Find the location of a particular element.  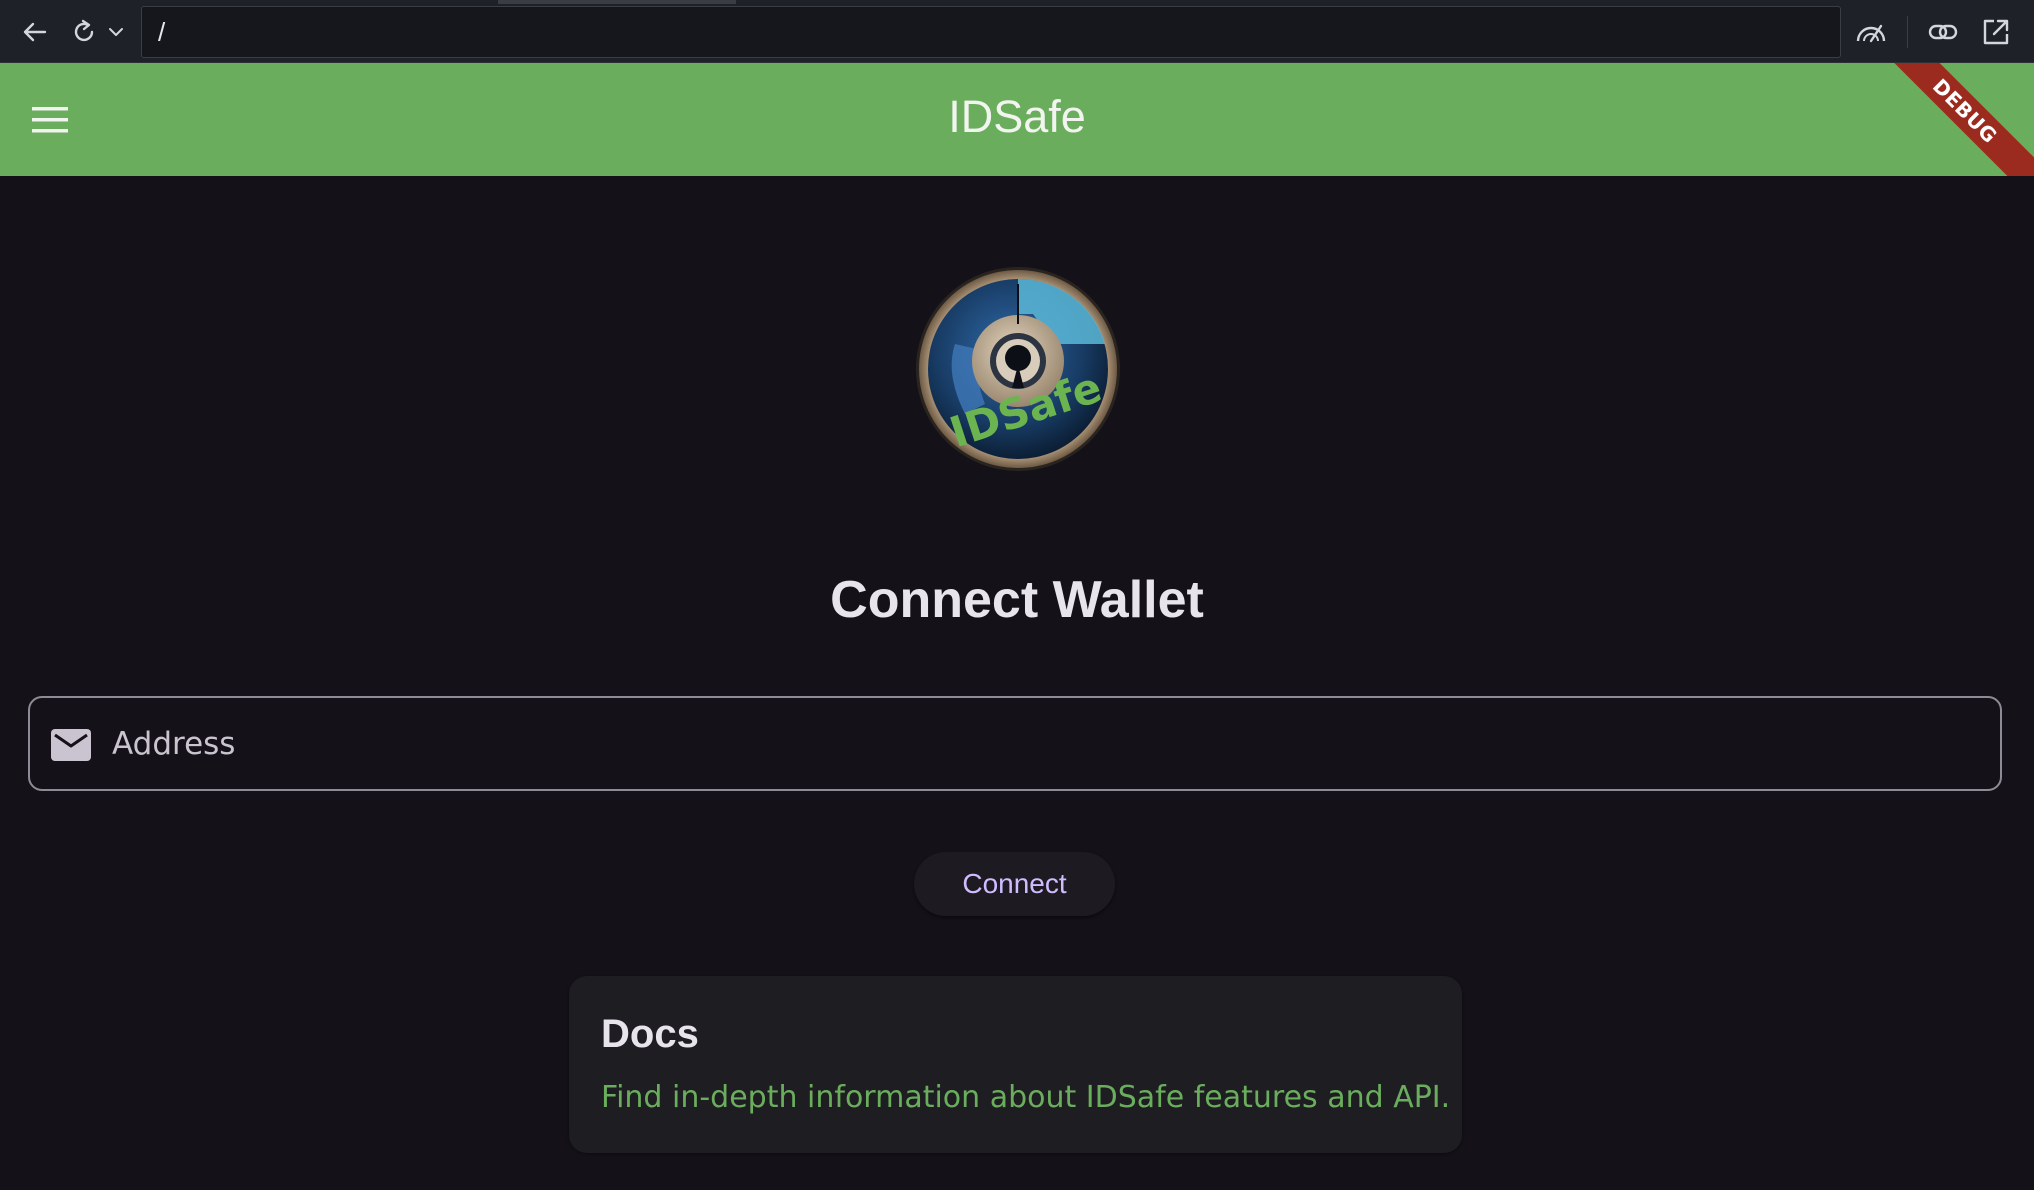

page-title: Connect Wallet is located at coordinates (1017, 600).